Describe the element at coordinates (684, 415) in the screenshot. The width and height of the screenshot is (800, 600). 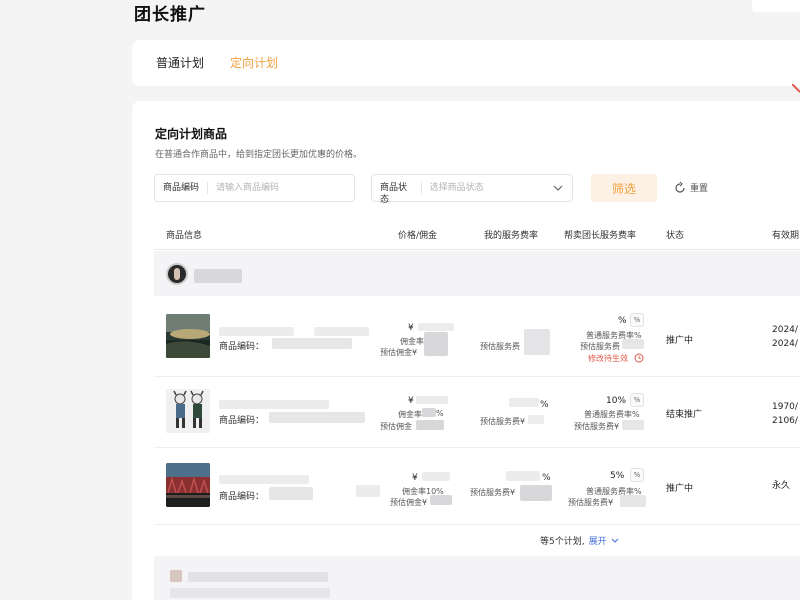
I see `status-badge: 结束推广` at that location.